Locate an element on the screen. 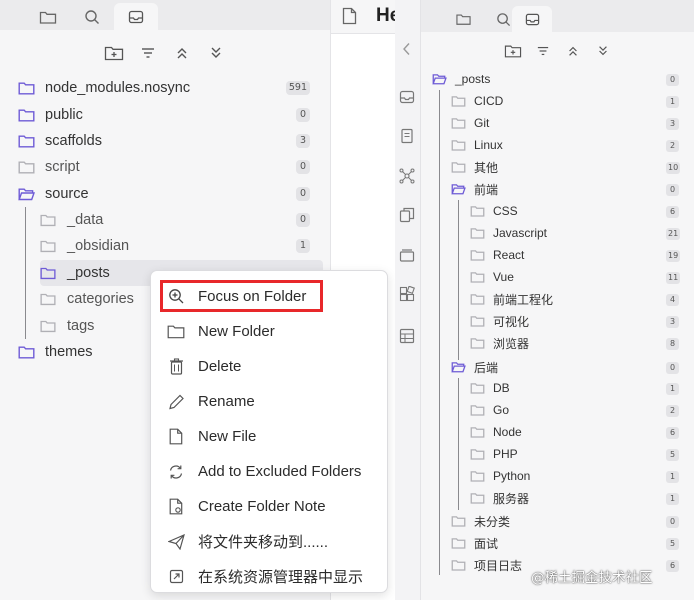 Image resolution: width=694 pixels, height=600 pixels. blocks-icon is located at coordinates (407, 294).